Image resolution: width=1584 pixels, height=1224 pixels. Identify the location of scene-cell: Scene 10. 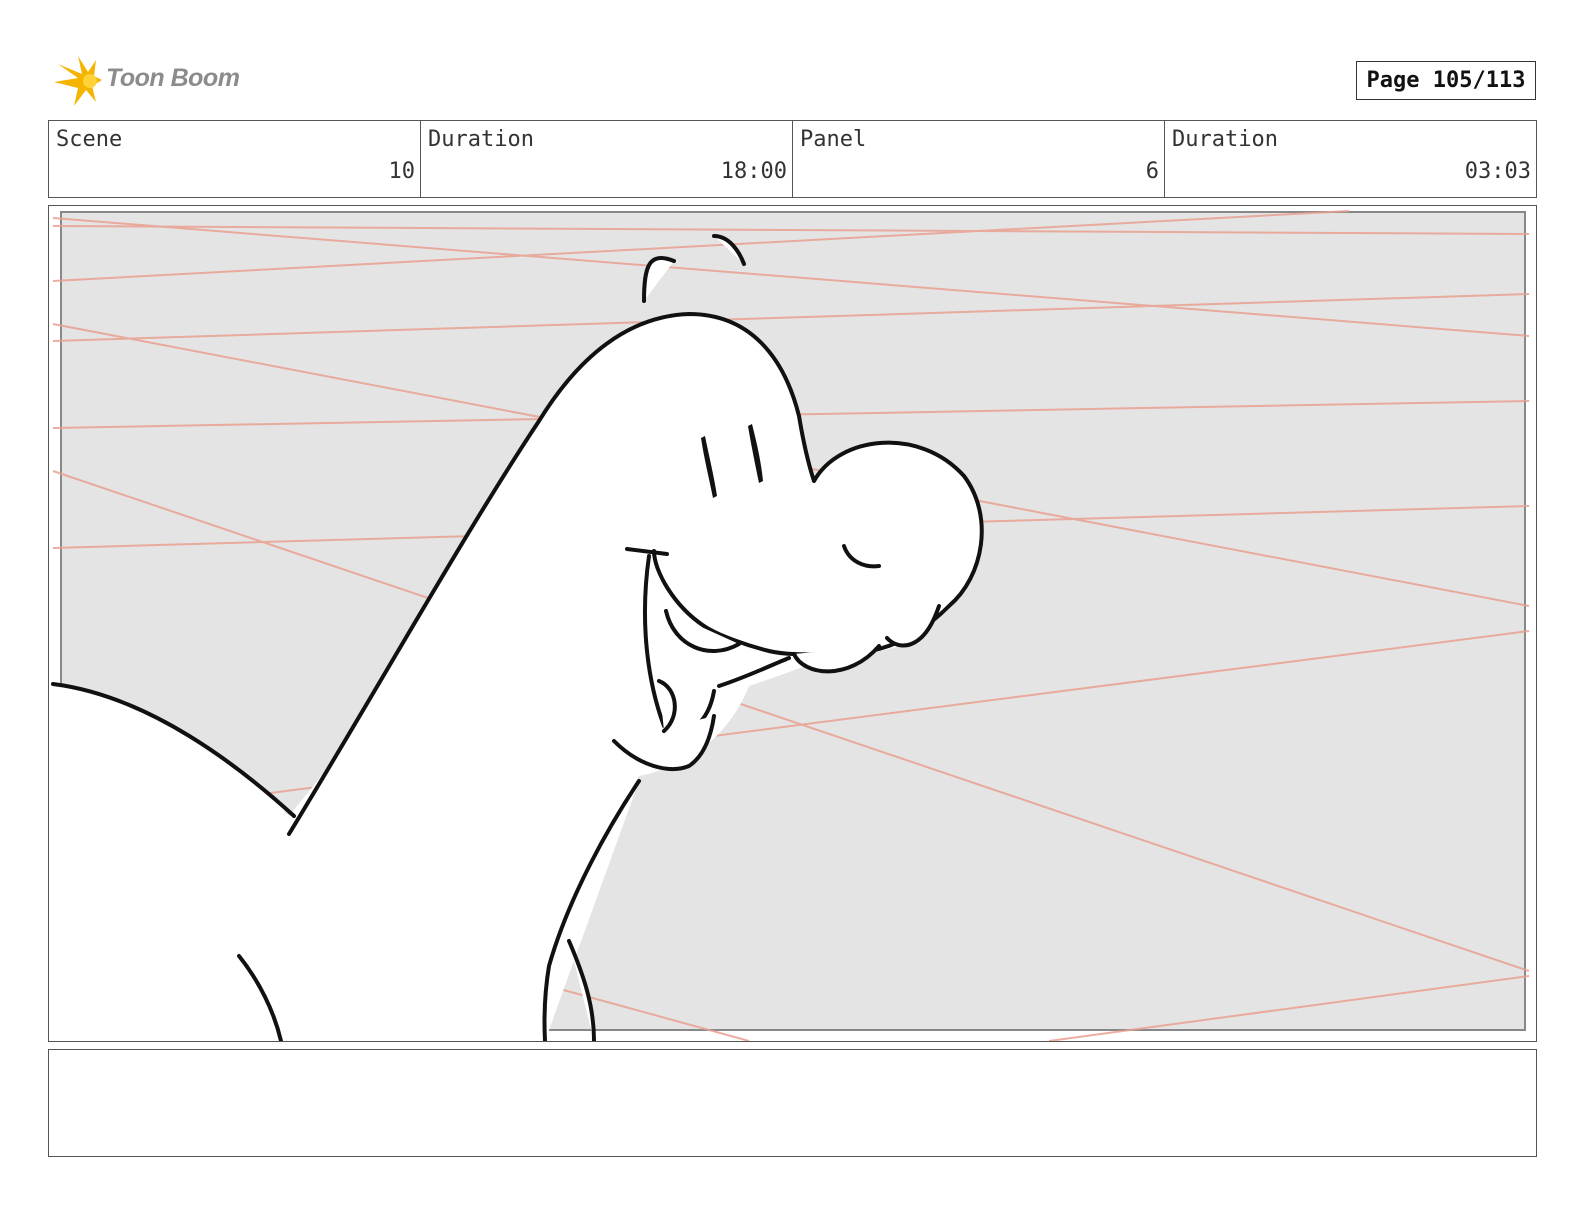
(235, 159).